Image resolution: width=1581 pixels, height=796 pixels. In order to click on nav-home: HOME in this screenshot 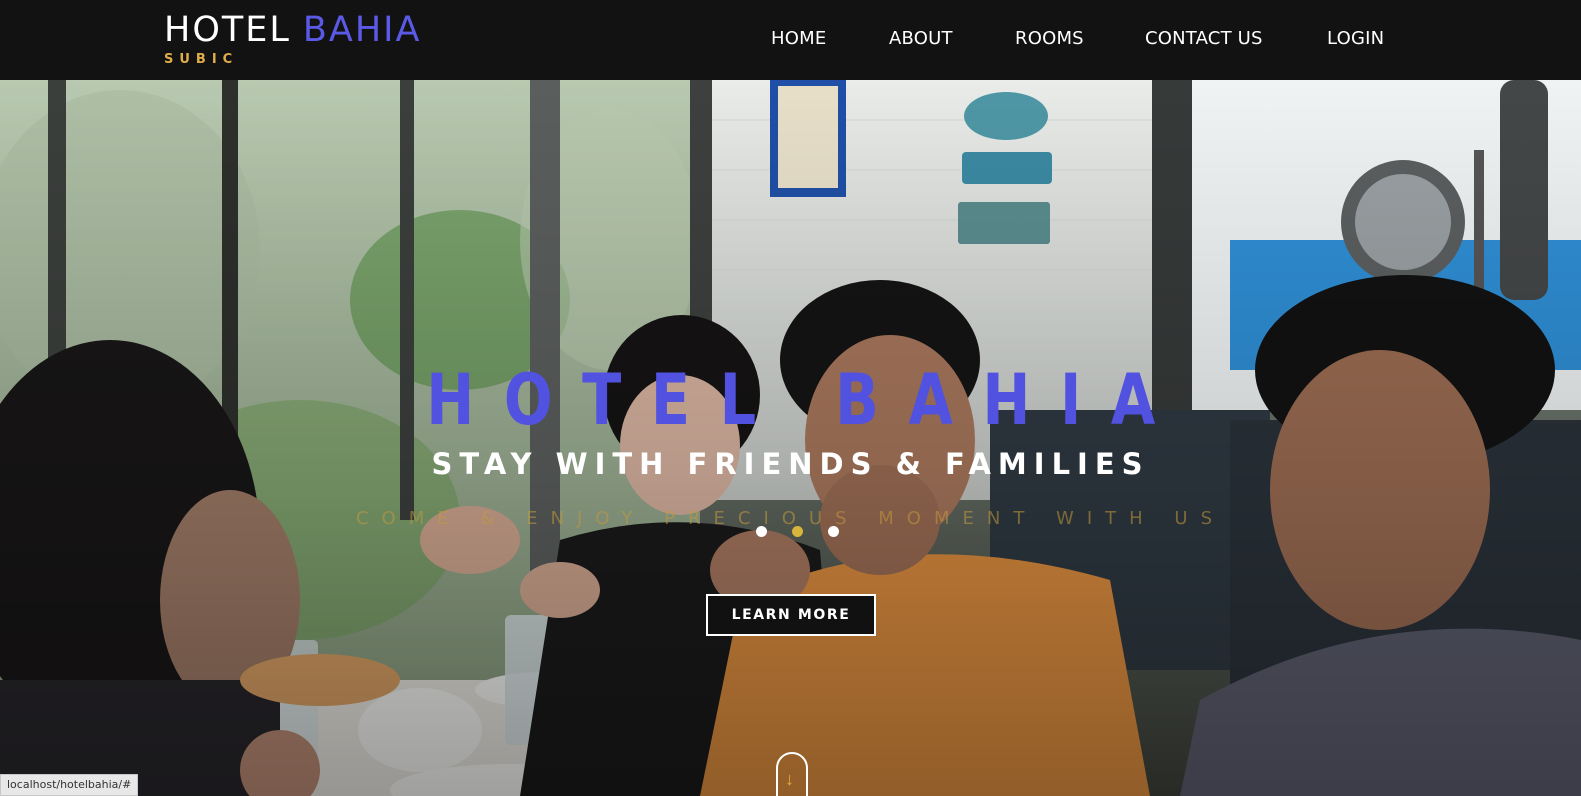, I will do `click(798, 38)`.